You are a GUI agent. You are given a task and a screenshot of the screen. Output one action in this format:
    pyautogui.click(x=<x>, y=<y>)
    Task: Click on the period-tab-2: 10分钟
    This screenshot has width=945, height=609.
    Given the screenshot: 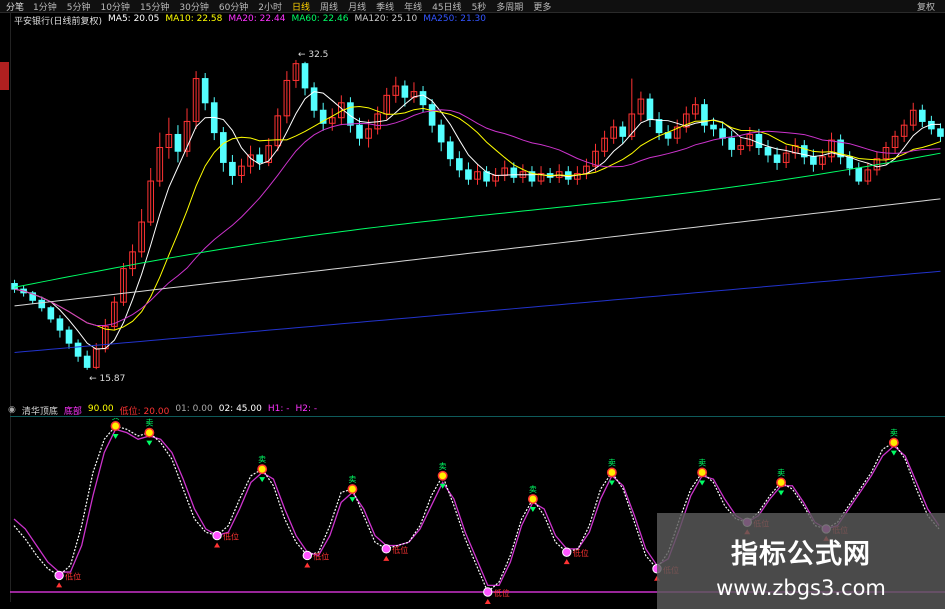 What is the action you would take?
    pyautogui.click(x=114, y=6)
    